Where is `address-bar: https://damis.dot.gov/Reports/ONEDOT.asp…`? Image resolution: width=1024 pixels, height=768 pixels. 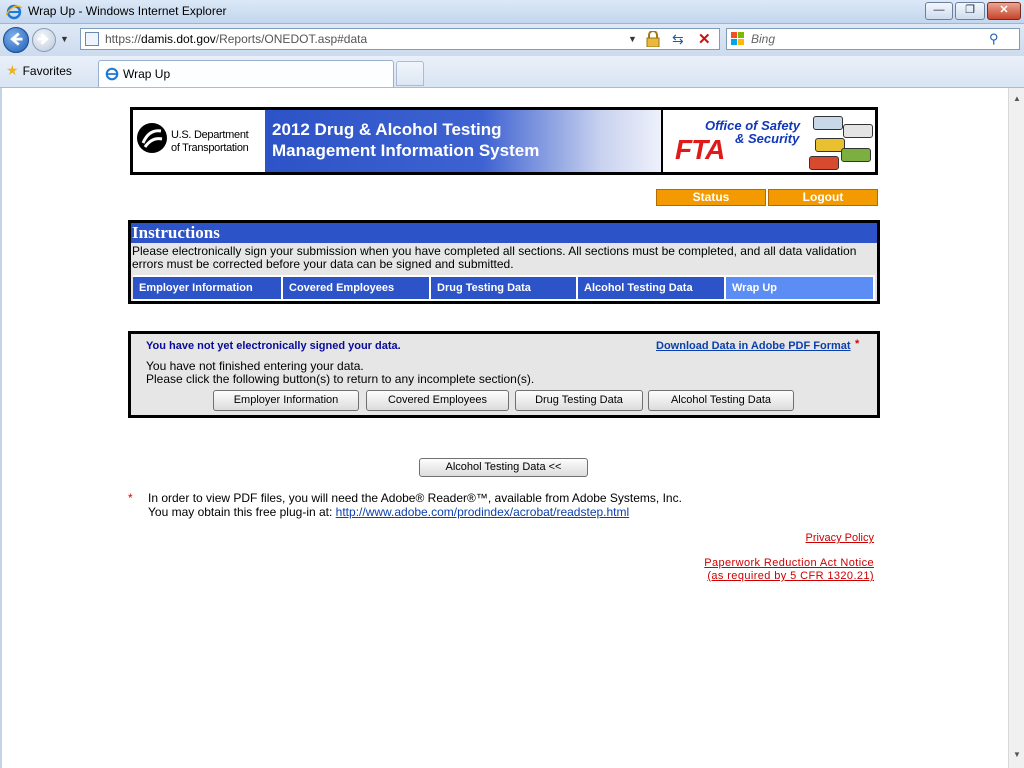
address-bar: https://damis.dot.gov/Reports/ONEDOT.asp… is located at coordinates (400, 39).